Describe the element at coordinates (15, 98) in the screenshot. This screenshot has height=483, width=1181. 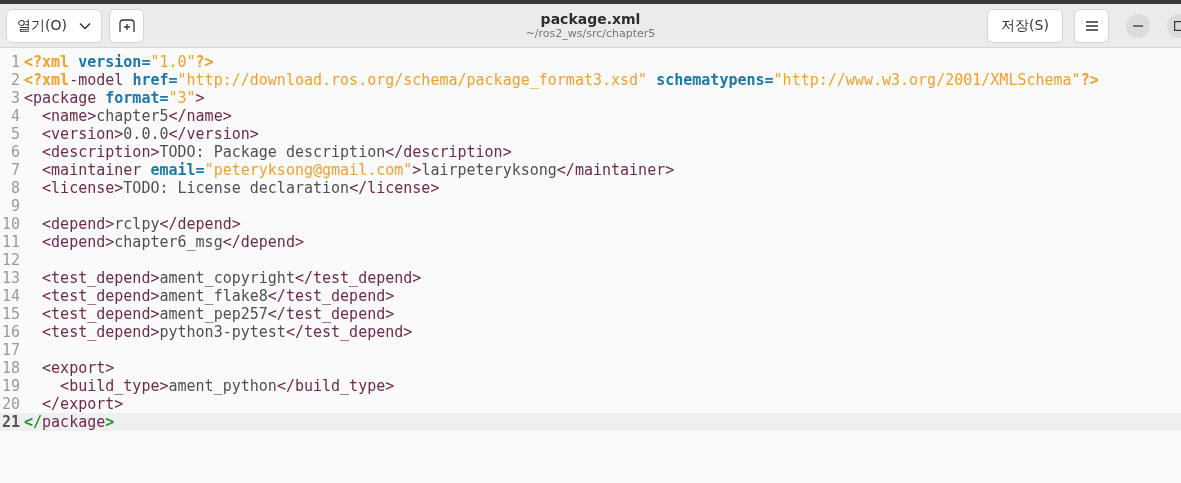
I see `line-number: 3` at that location.